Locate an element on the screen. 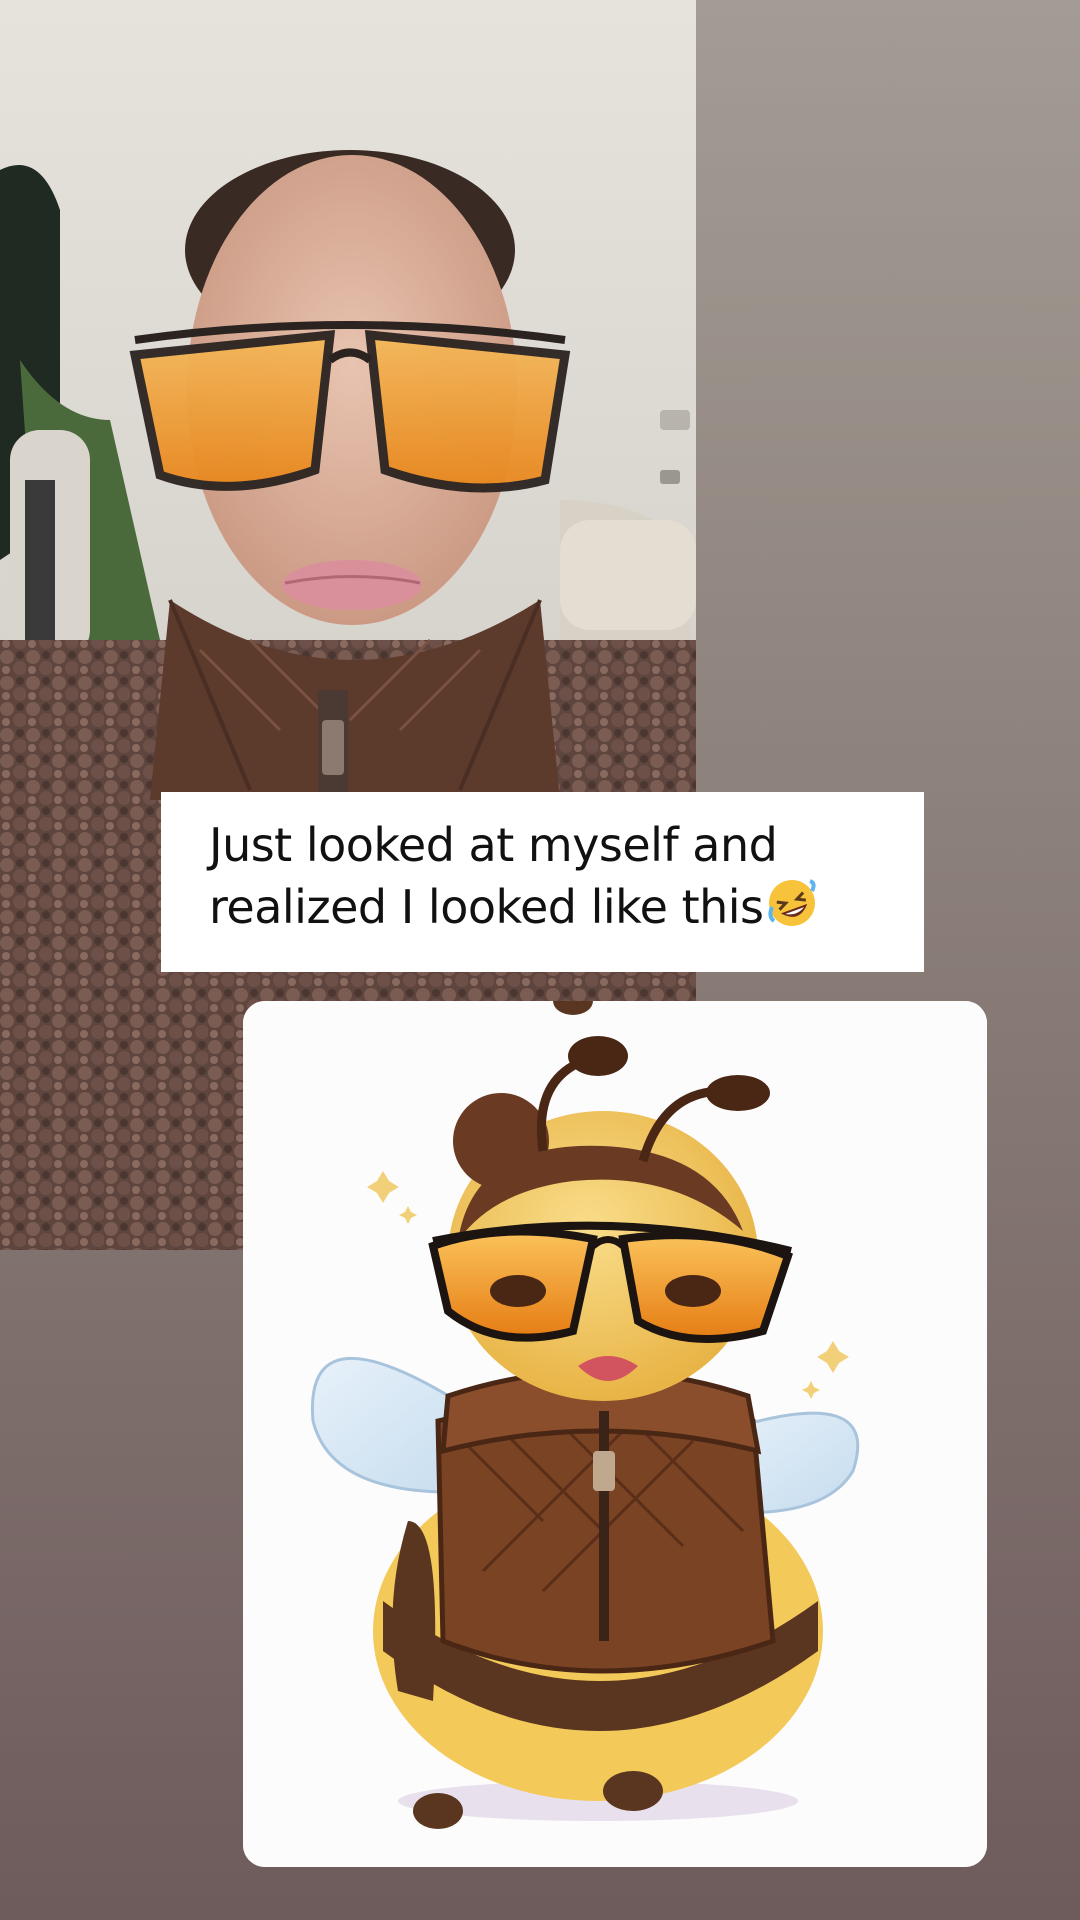 Image resolution: width=1080 pixels, height=1920 pixels. caption-line-2-text: realized I looked like this is located at coordinates (486, 907).